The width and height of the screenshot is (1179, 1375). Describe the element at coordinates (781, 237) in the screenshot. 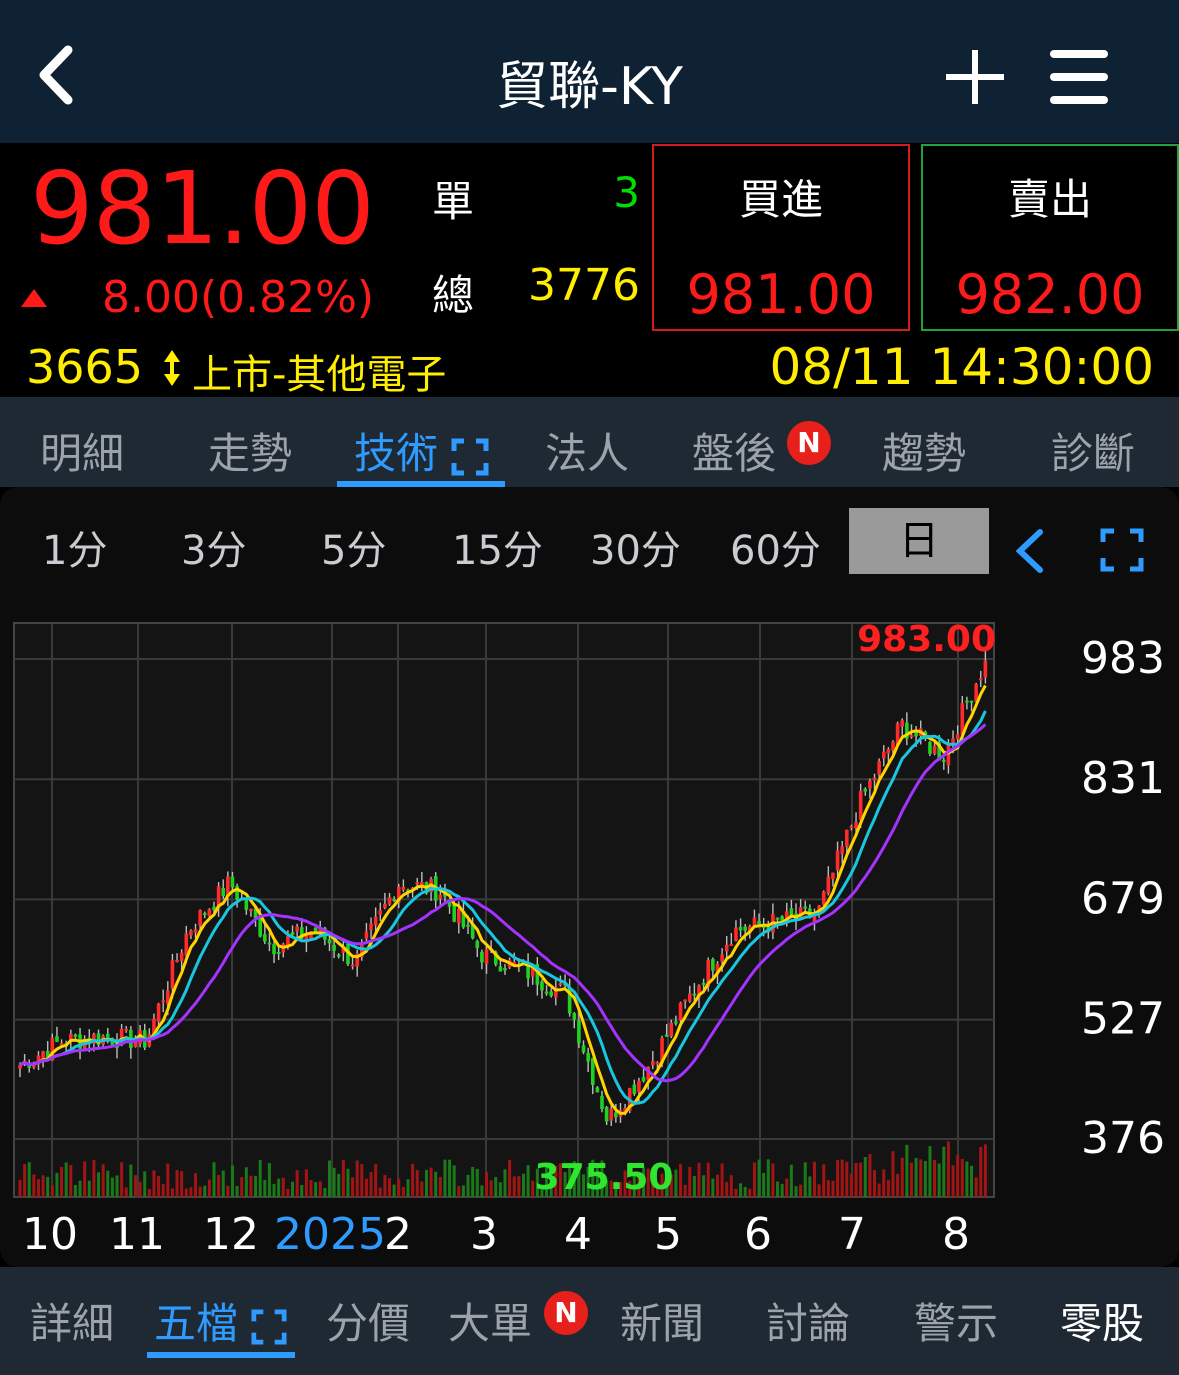

I see `buy-button: 買進 981.00` at that location.